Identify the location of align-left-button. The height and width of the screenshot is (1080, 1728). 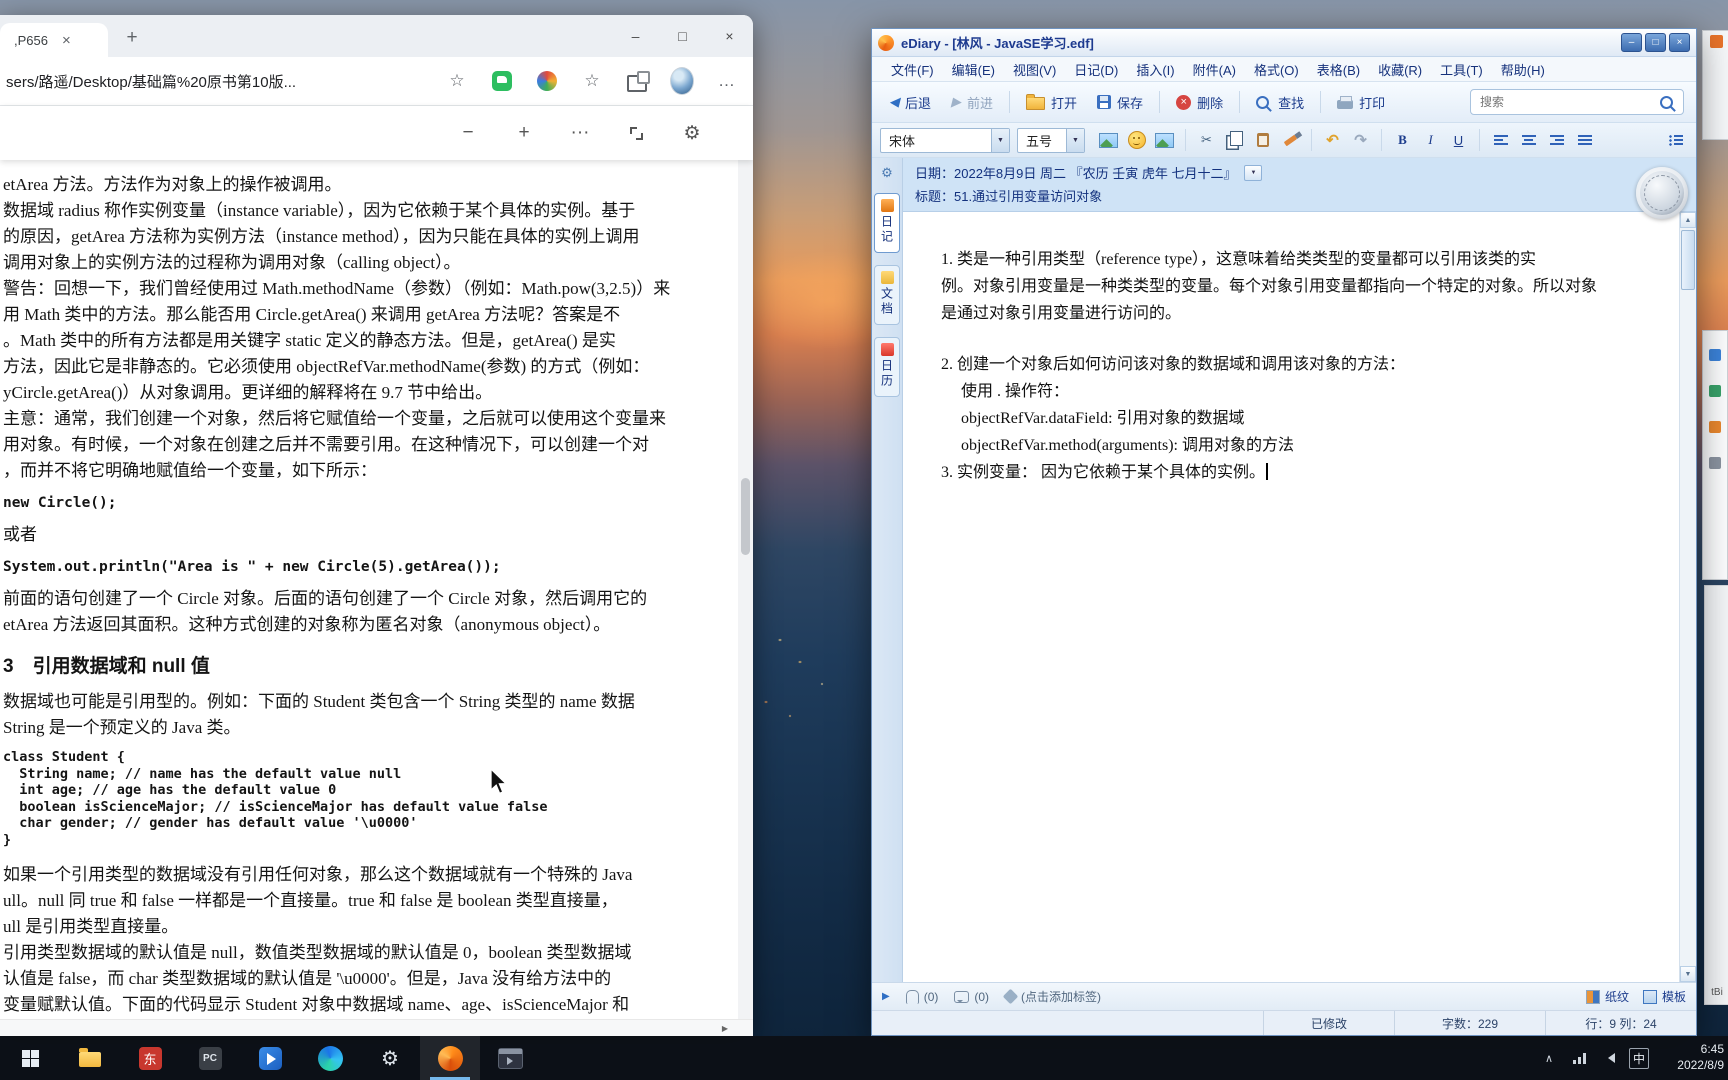
(1500, 140).